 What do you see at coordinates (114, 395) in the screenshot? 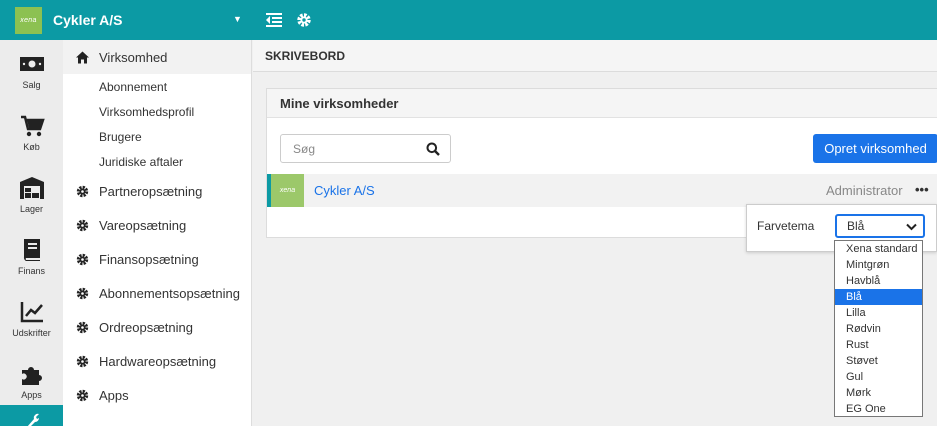
I see `menu-label: Apps` at bounding box center [114, 395].